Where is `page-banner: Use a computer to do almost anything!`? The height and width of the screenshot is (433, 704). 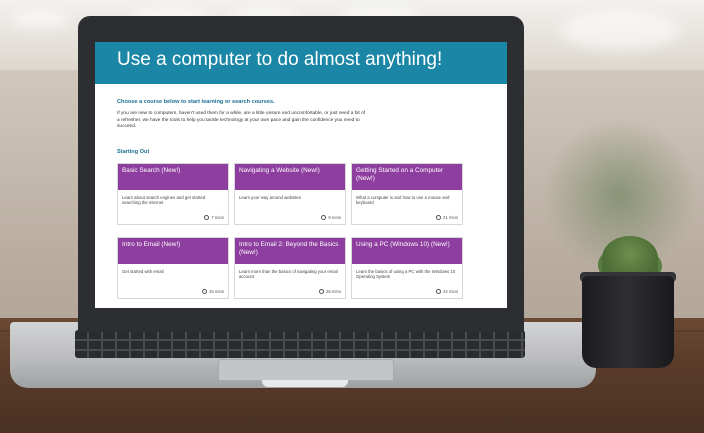 page-banner: Use a computer to do almost anything! is located at coordinates (301, 63).